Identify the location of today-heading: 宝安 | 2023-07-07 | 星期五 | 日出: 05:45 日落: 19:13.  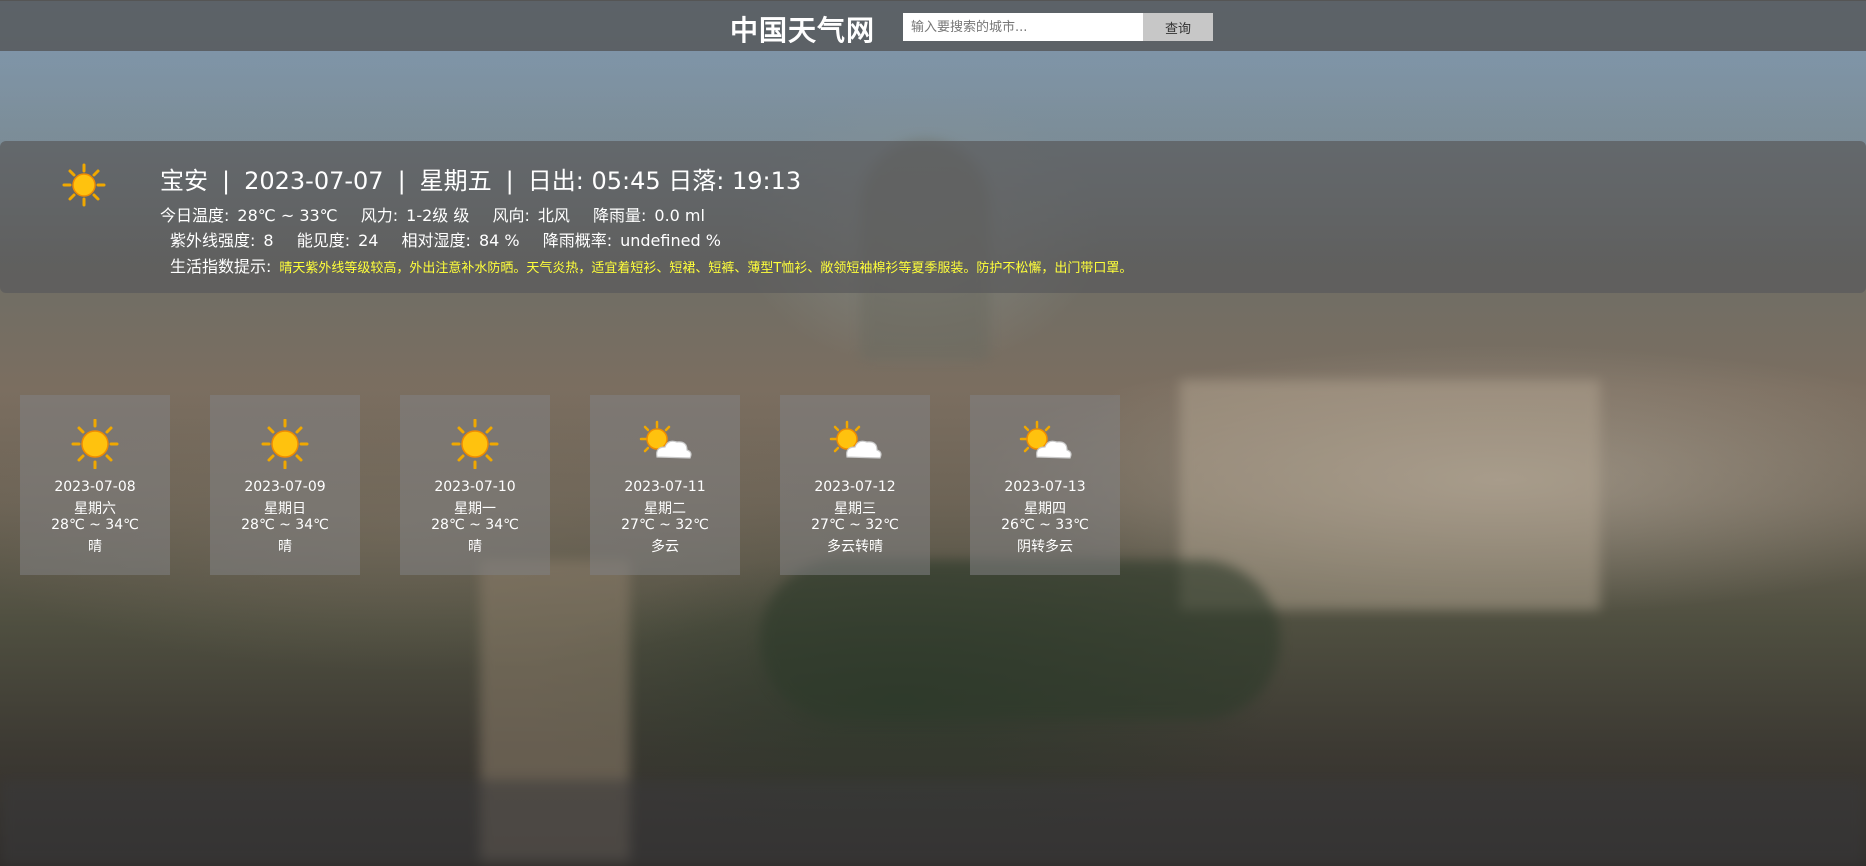
(480, 178).